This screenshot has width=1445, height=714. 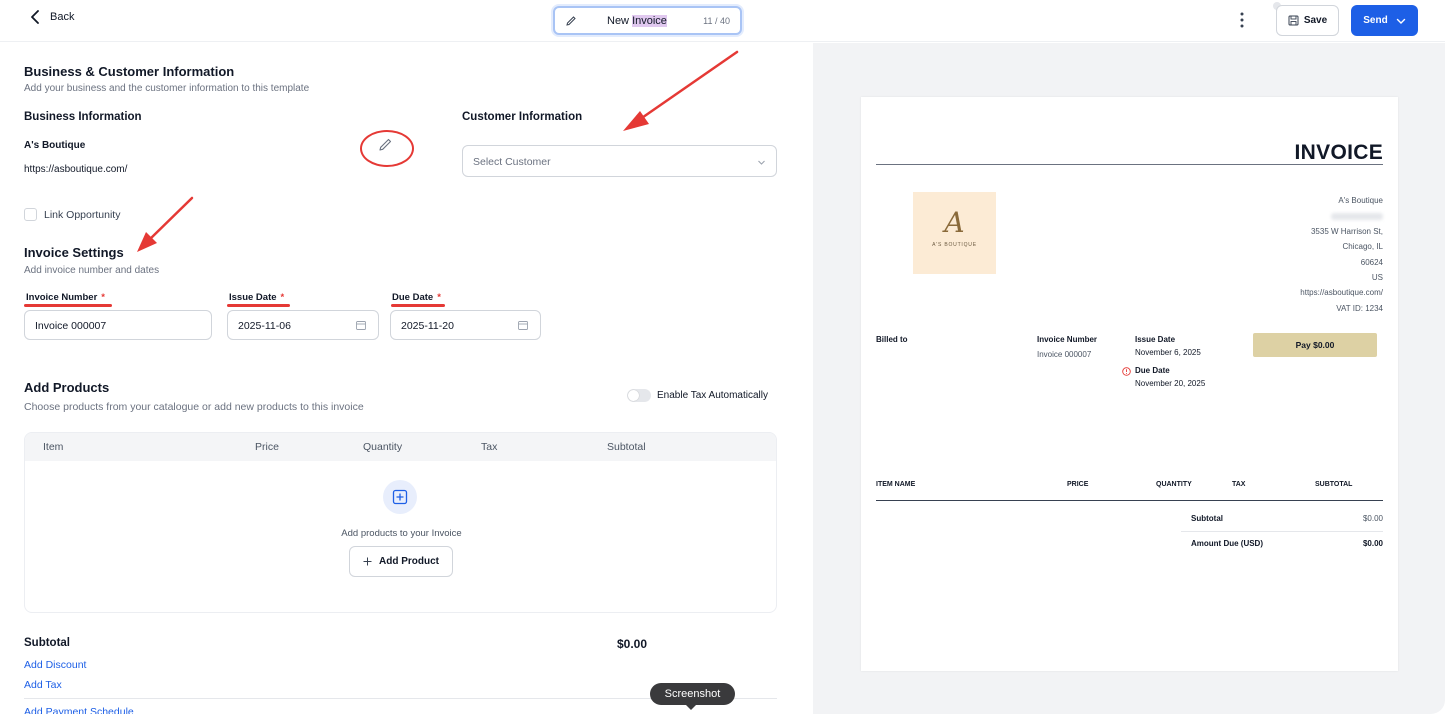 What do you see at coordinates (626, 447) in the screenshot?
I see `column-header-subtotal: Subtotal` at bounding box center [626, 447].